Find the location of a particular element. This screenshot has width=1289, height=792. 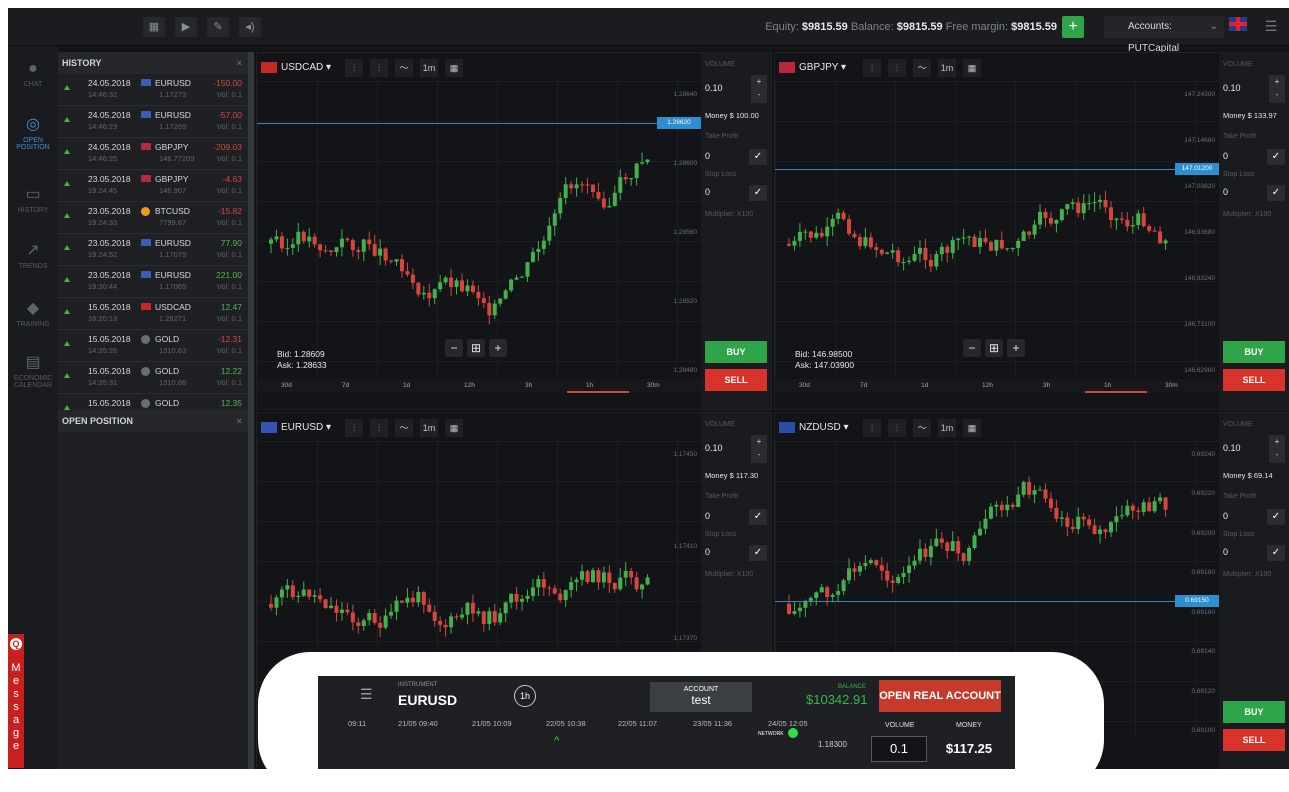

accounts-dropdown: Accounts: PUTCapital ⌄ is located at coordinates (1164, 35).